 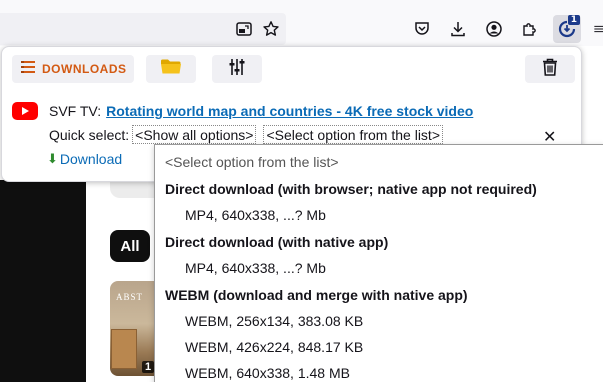 I want to click on download-label: Download, so click(x=91, y=159).